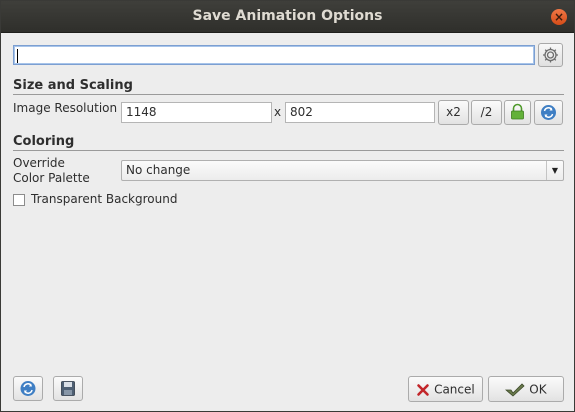 The image size is (575, 412). I want to click on ok-button: OK, so click(526, 389).